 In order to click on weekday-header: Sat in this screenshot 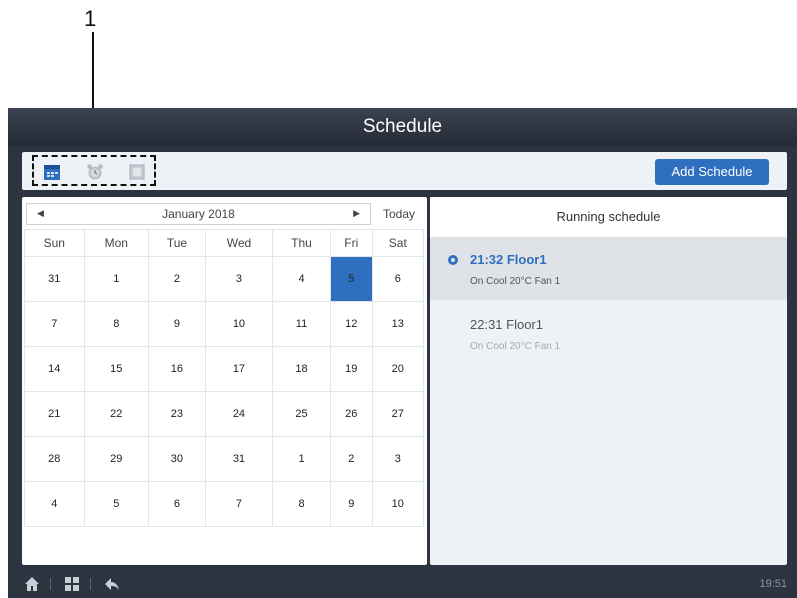, I will do `click(398, 243)`.